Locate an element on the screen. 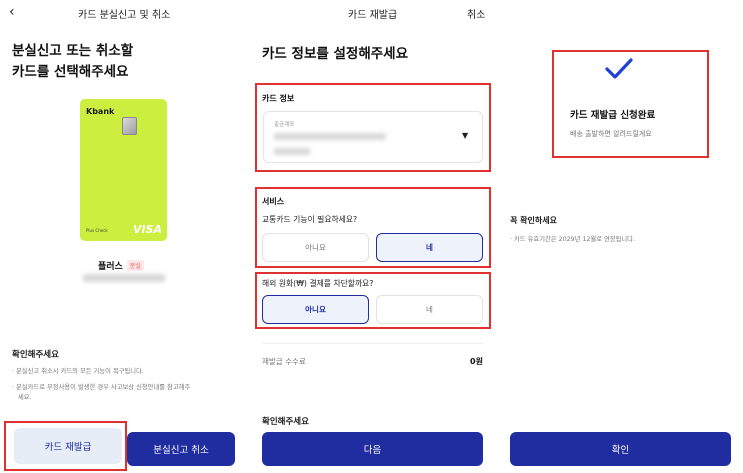 The image size is (743, 473). card-number-masked is located at coordinates (124, 278).